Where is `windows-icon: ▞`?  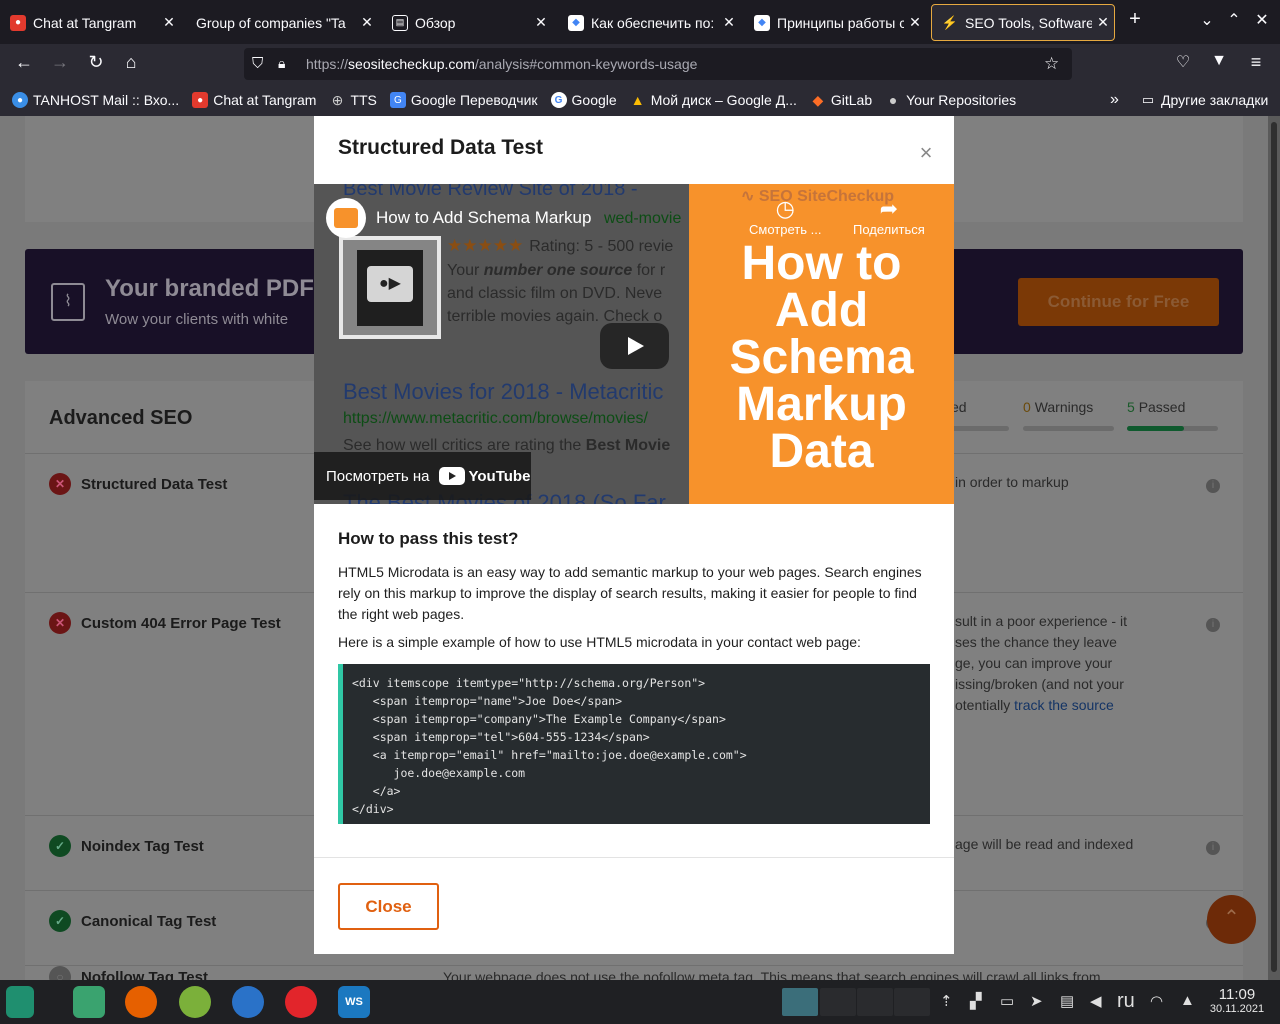
windows-icon: ▞ is located at coordinates (976, 1001).